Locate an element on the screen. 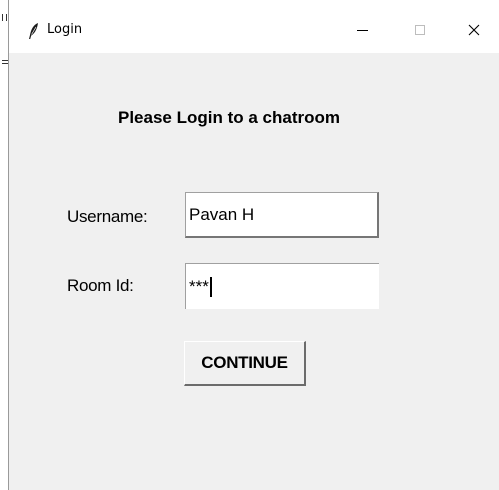  close-icon is located at coordinates (474, 30).